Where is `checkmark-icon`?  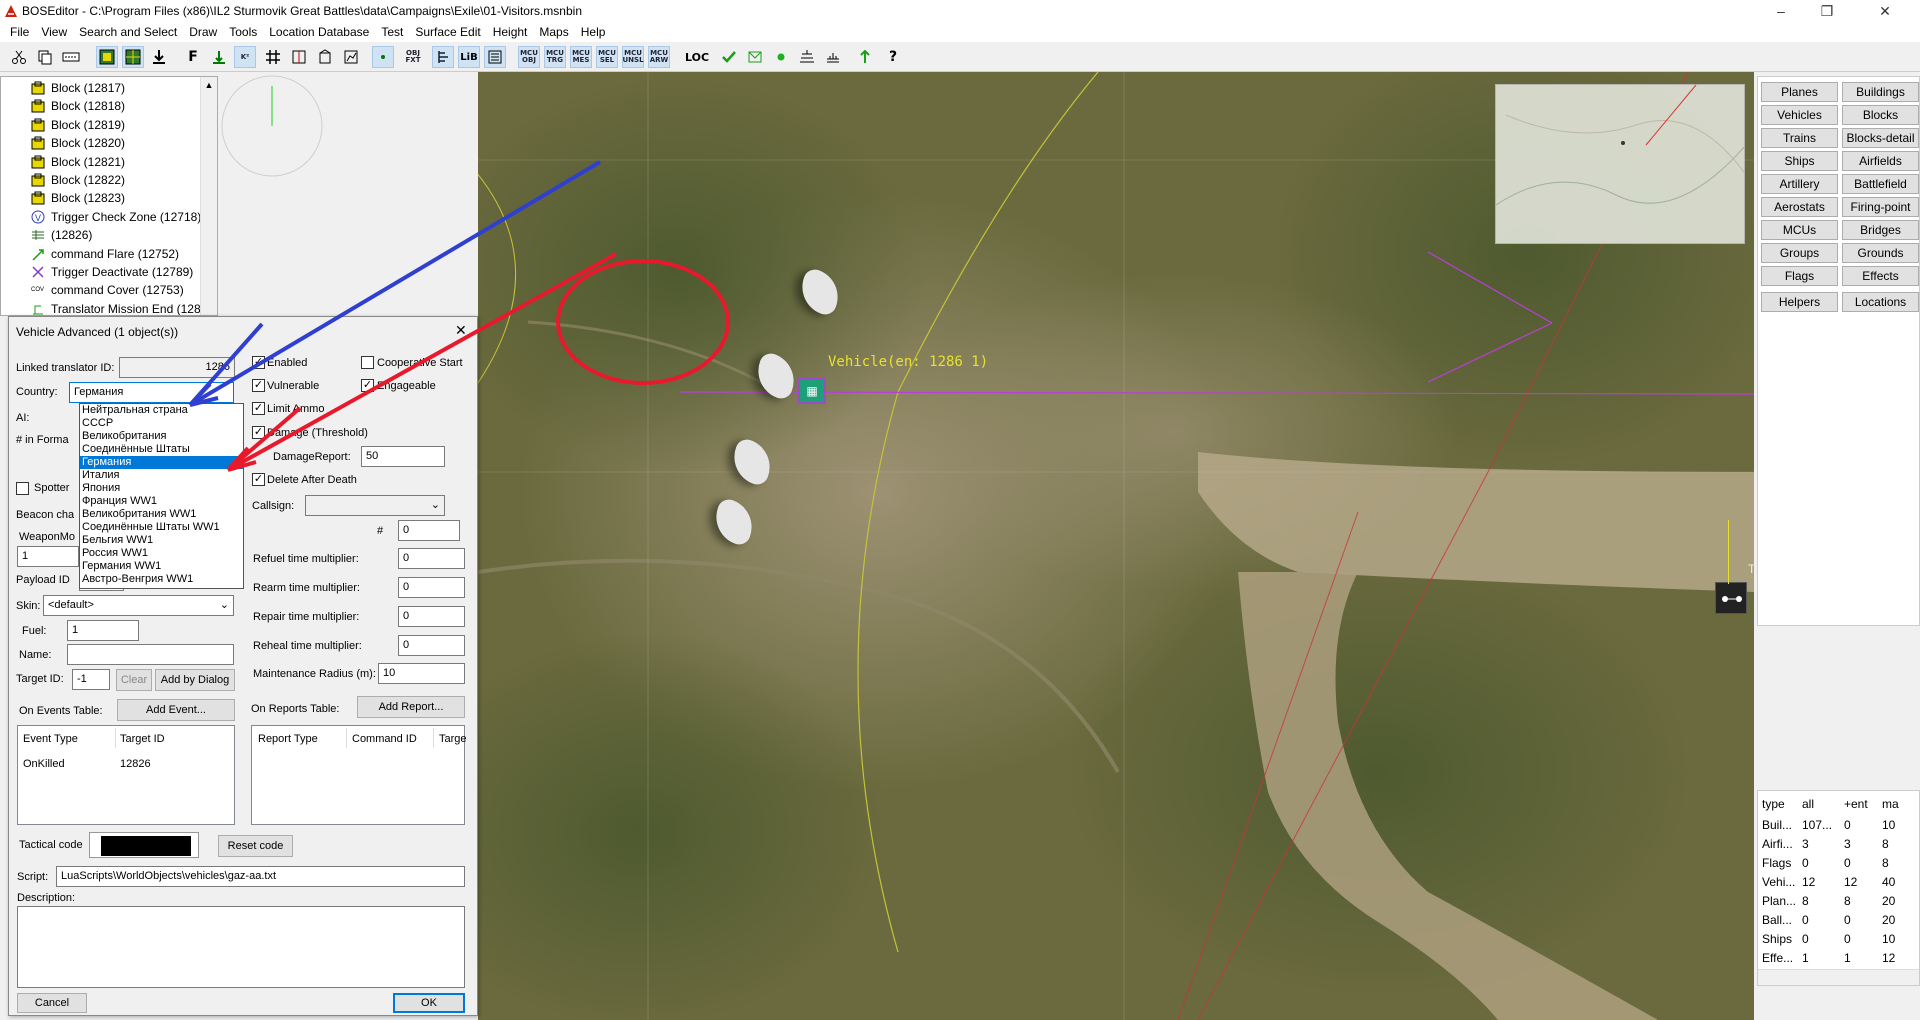
checkmark-icon is located at coordinates (729, 57).